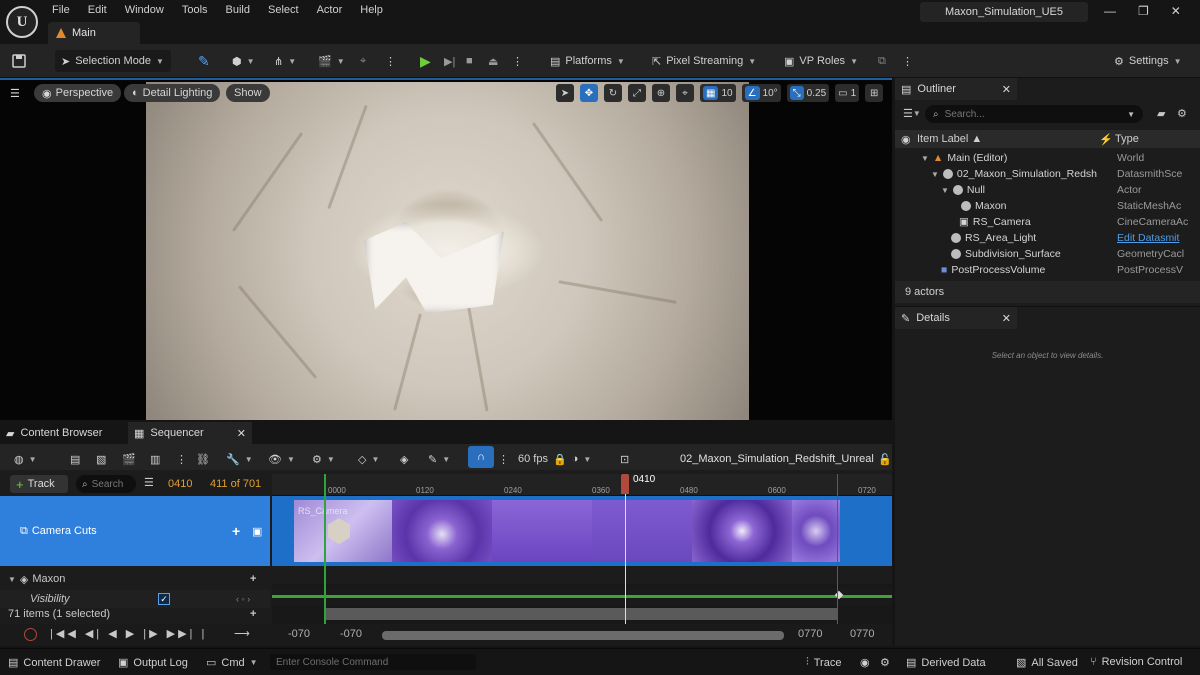 This screenshot has width=1200, height=675. What do you see at coordinates (624, 459) in the screenshot?
I see `curve-editor-icon: ⊡` at bounding box center [624, 459].